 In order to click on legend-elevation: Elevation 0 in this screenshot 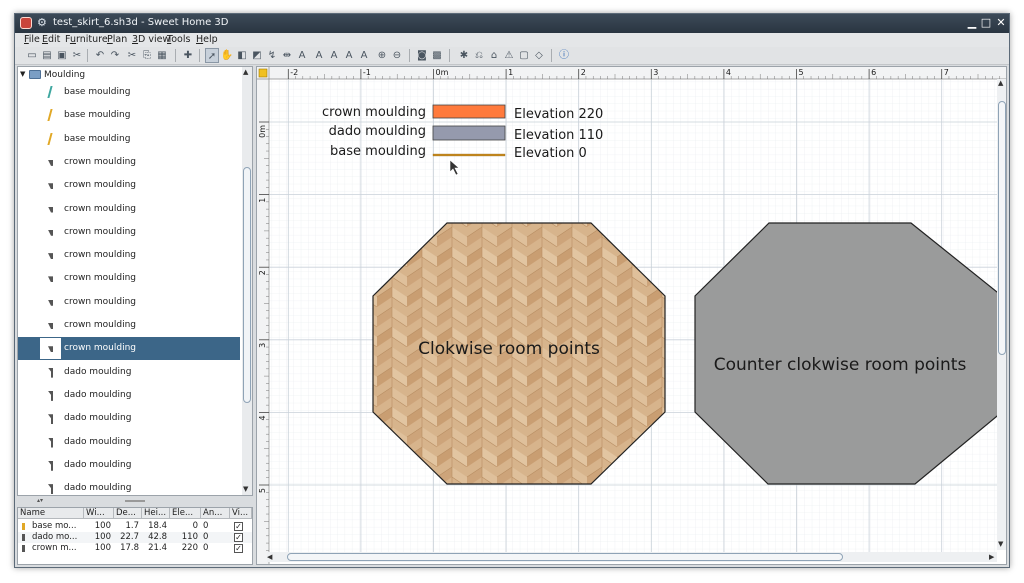, I will do `click(550, 153)`.